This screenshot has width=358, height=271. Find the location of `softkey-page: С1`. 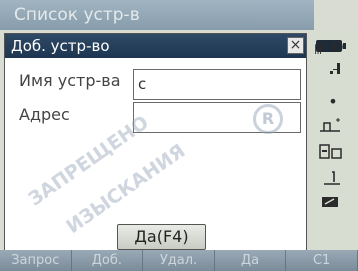

softkey-page: С1 is located at coordinates (322, 260).